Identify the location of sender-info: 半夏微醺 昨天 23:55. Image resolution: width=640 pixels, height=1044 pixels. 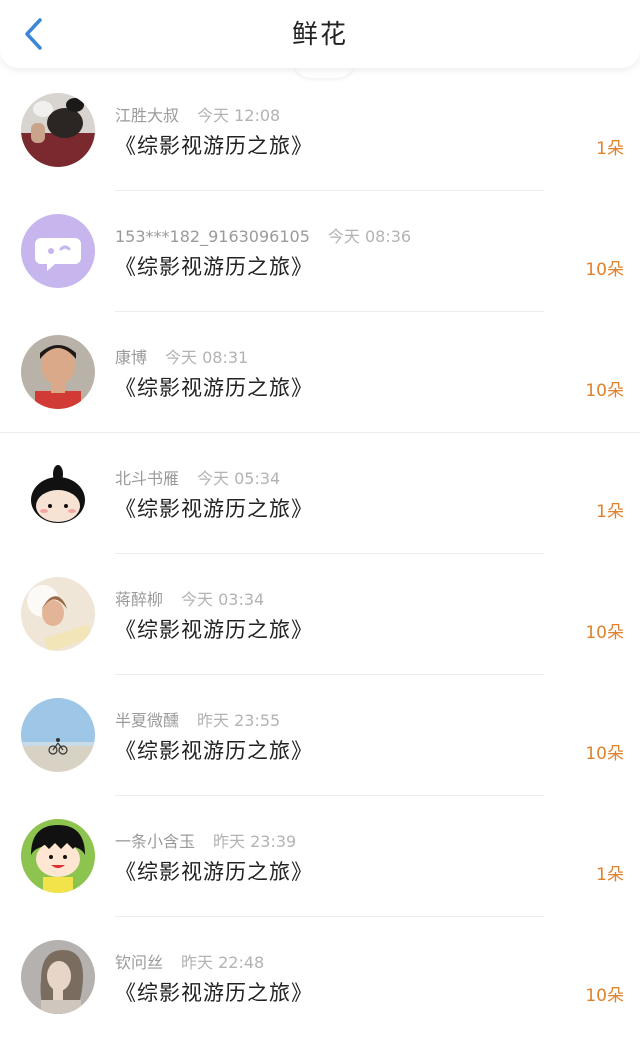
(197, 719).